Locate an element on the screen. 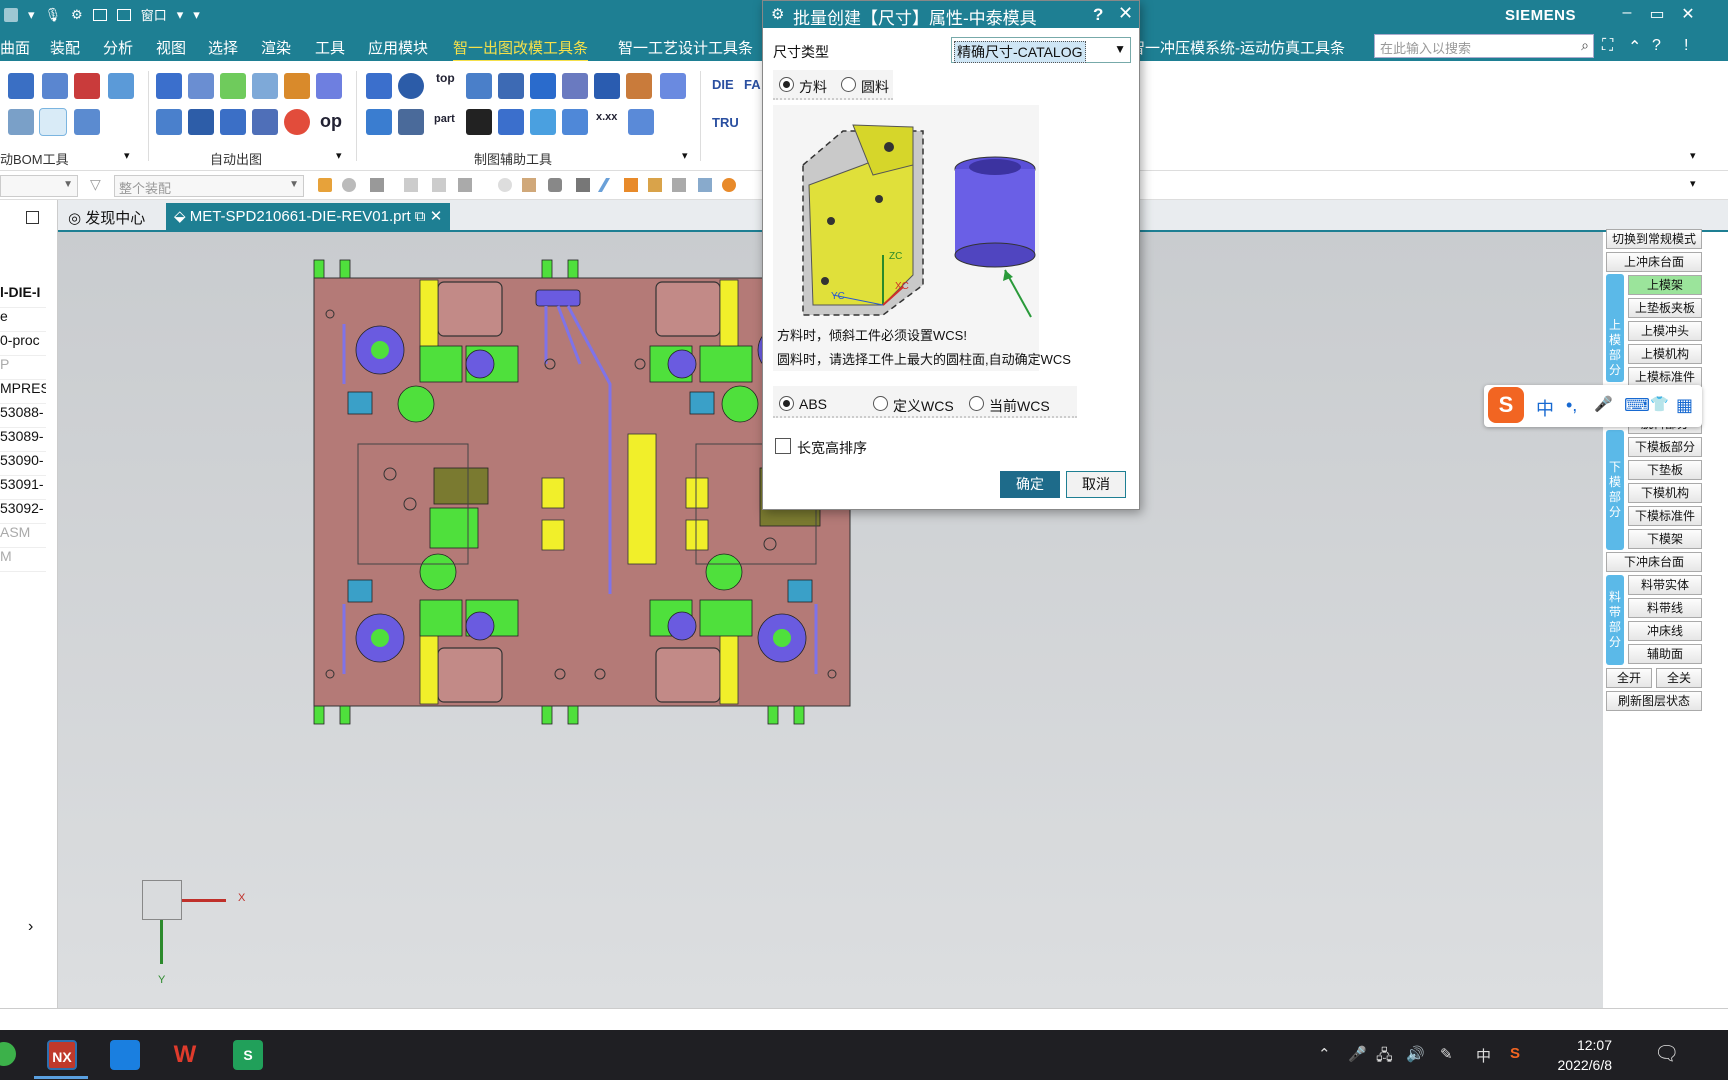  bom-select-icon is located at coordinates (53, 122).